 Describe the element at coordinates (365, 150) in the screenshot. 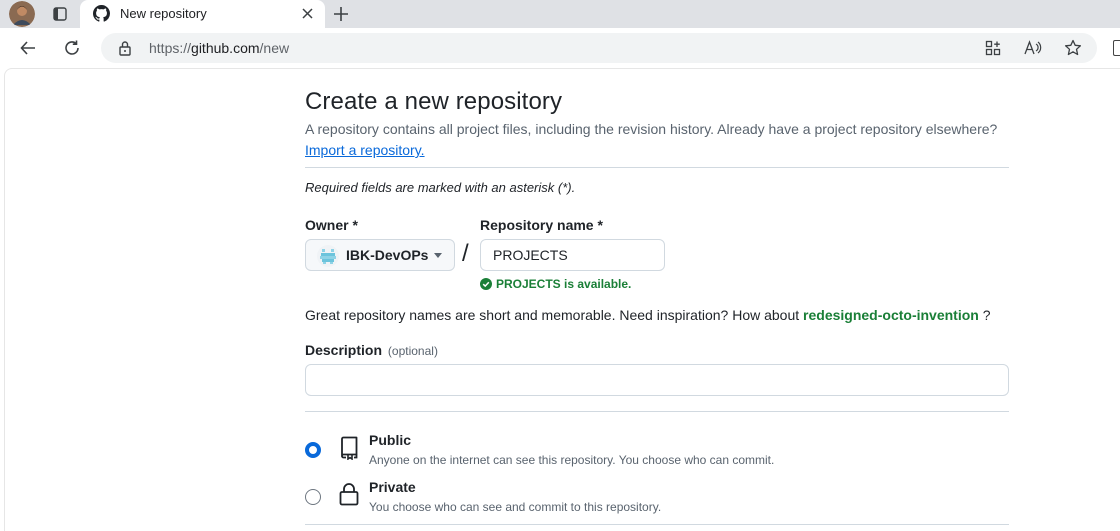

I see `import-repository-link: Import a repository.` at that location.